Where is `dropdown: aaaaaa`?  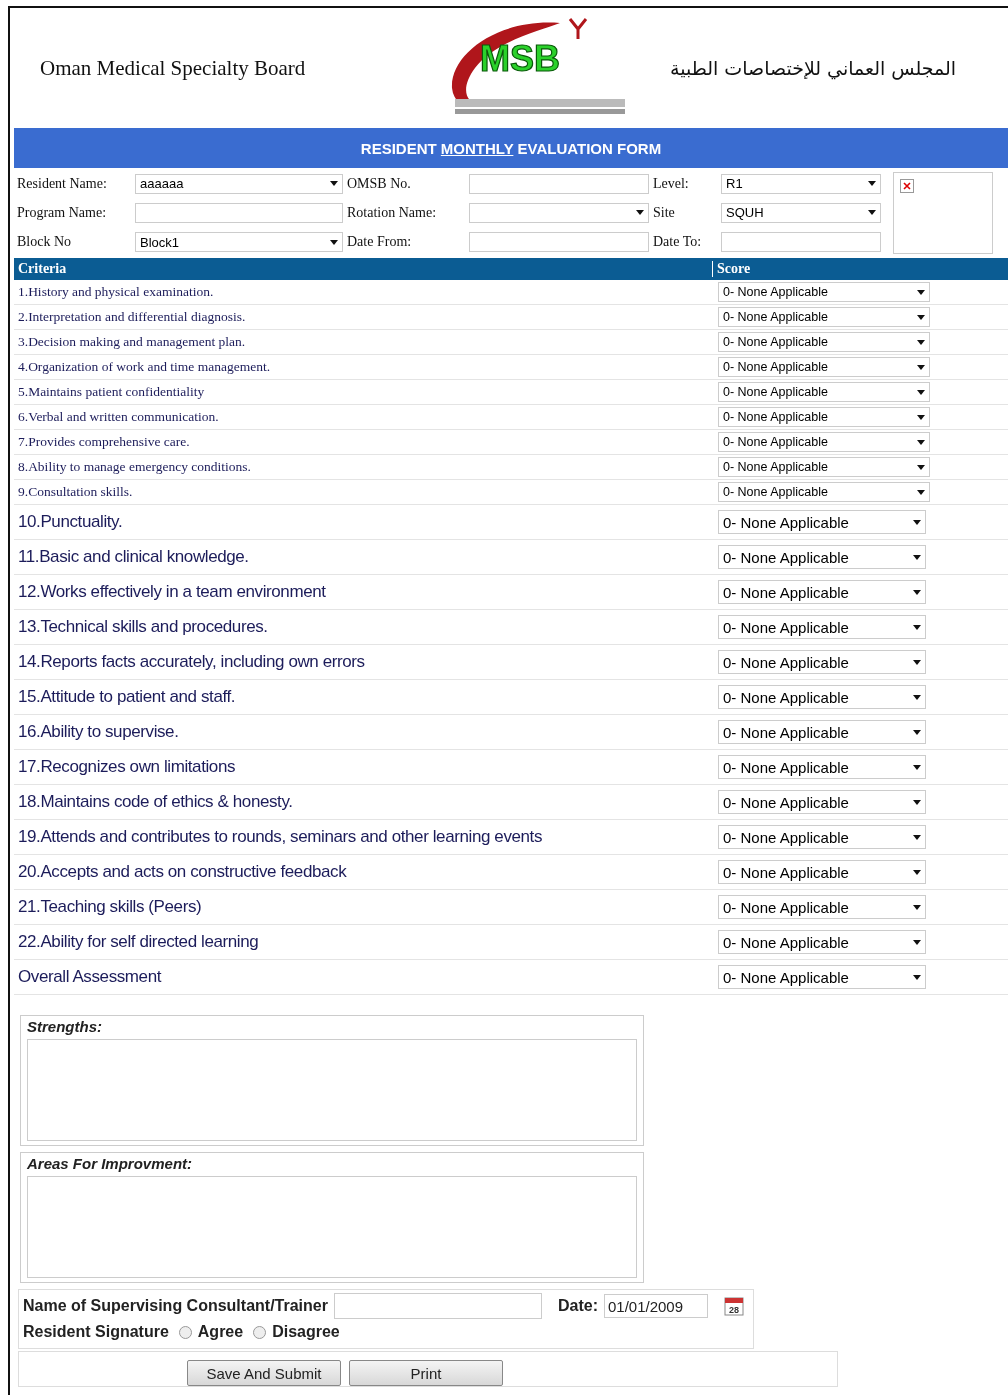 dropdown: aaaaaa is located at coordinates (239, 183).